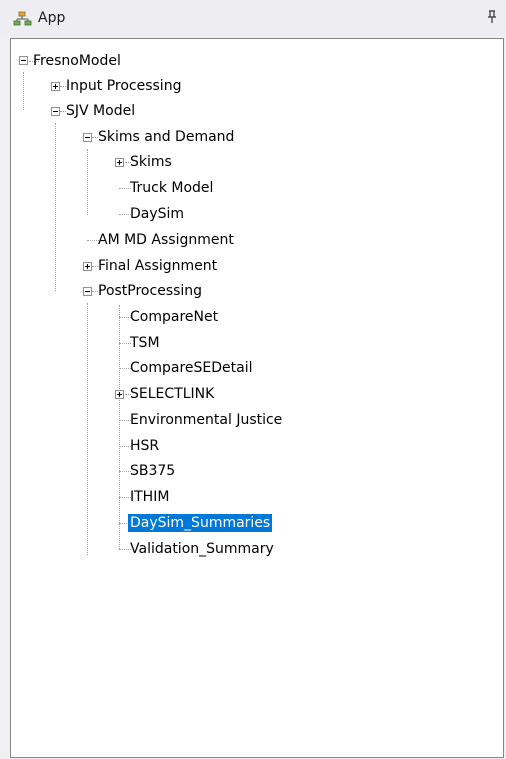 Image resolution: width=506 pixels, height=759 pixels. What do you see at coordinates (157, 214) in the screenshot?
I see `tree-item-daysim: DaySim` at bounding box center [157, 214].